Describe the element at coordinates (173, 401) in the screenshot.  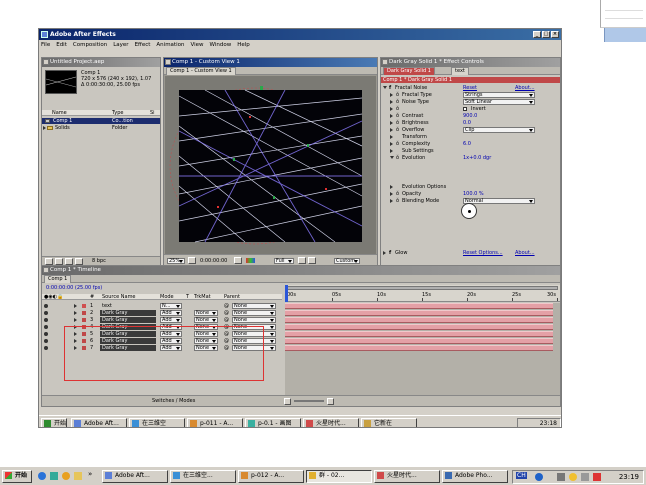
I see `switches-modes-toggle: Switches / Modes` at that location.